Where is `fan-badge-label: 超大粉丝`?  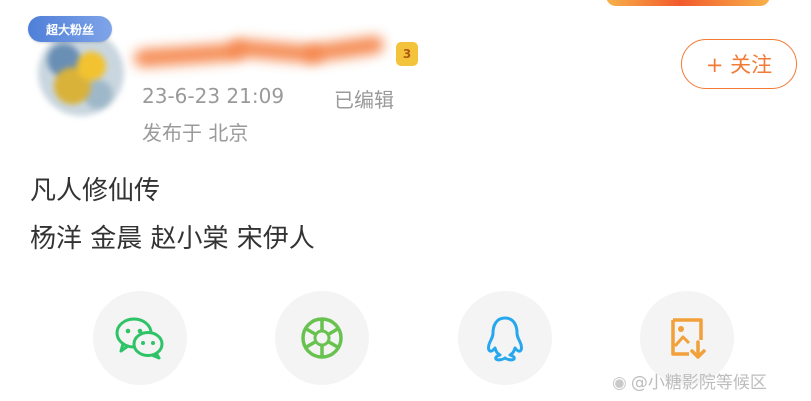 fan-badge-label: 超大粉丝 is located at coordinates (69, 29).